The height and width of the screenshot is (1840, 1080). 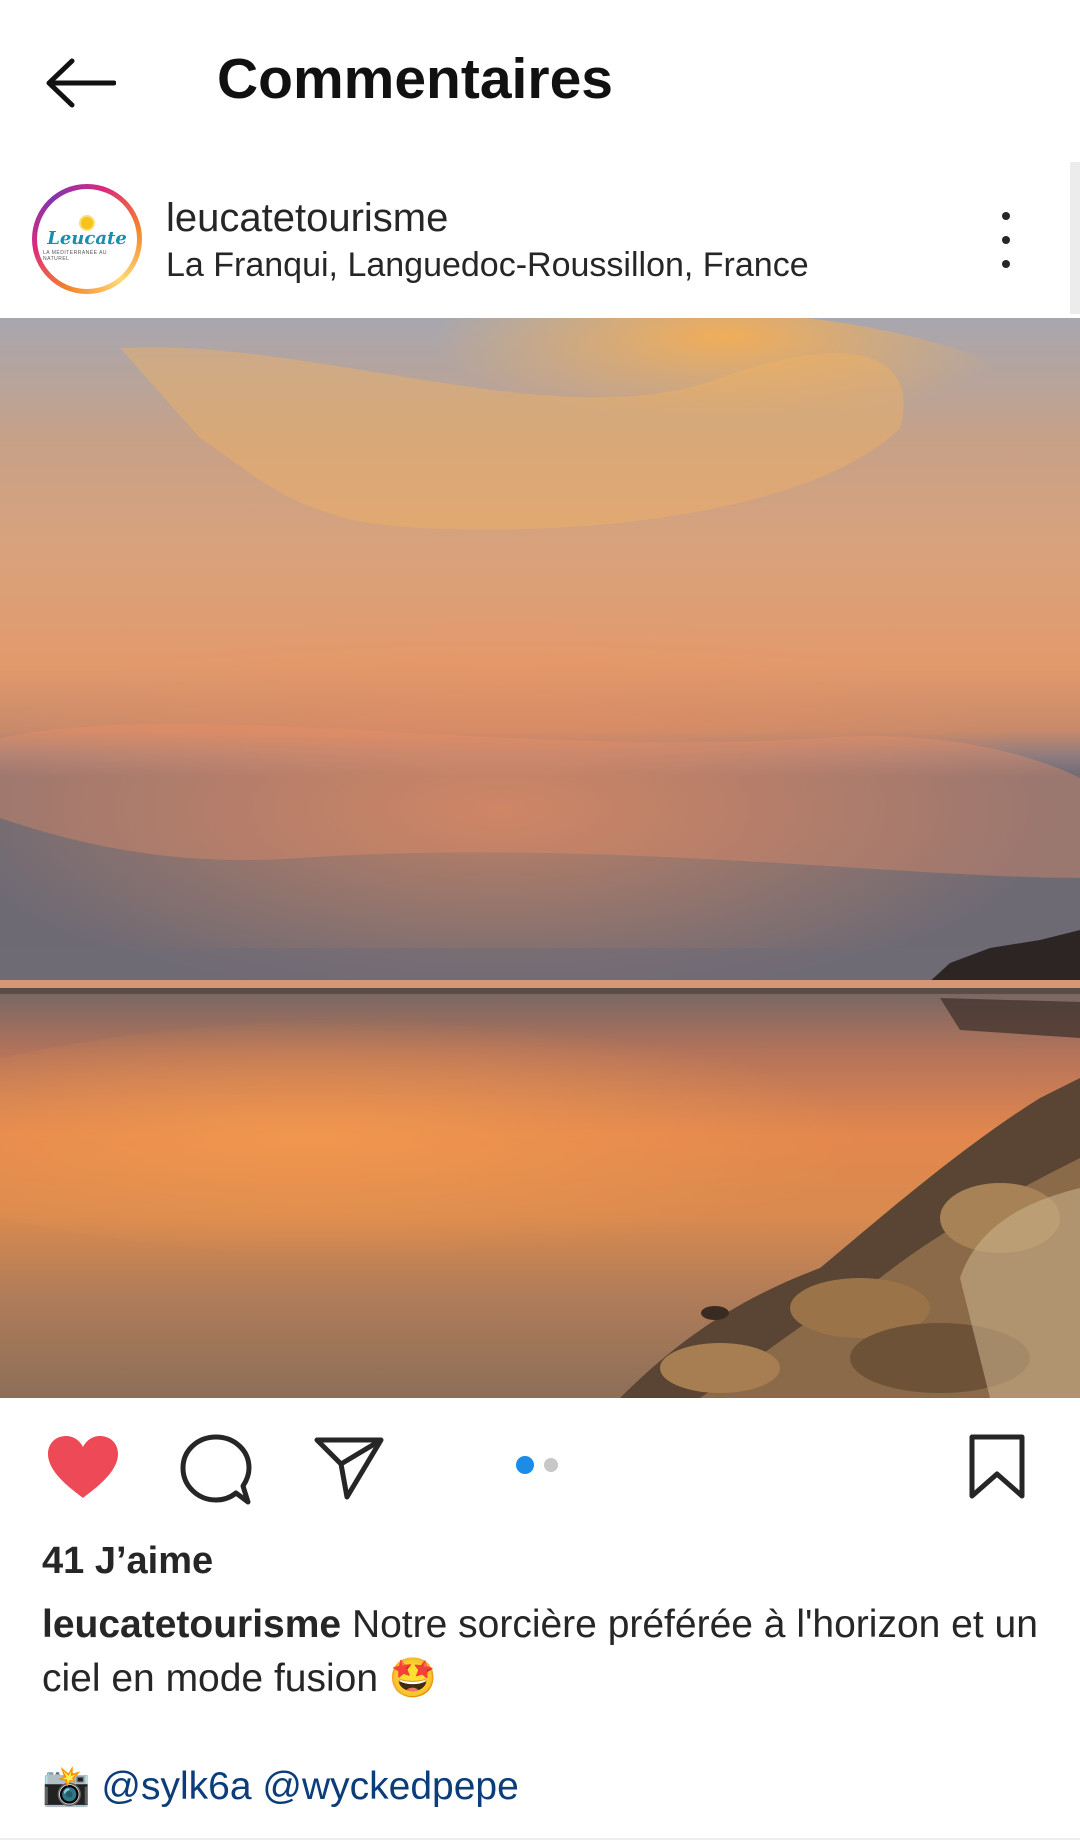 What do you see at coordinates (87, 222) in the screenshot?
I see `sun-icon` at bounding box center [87, 222].